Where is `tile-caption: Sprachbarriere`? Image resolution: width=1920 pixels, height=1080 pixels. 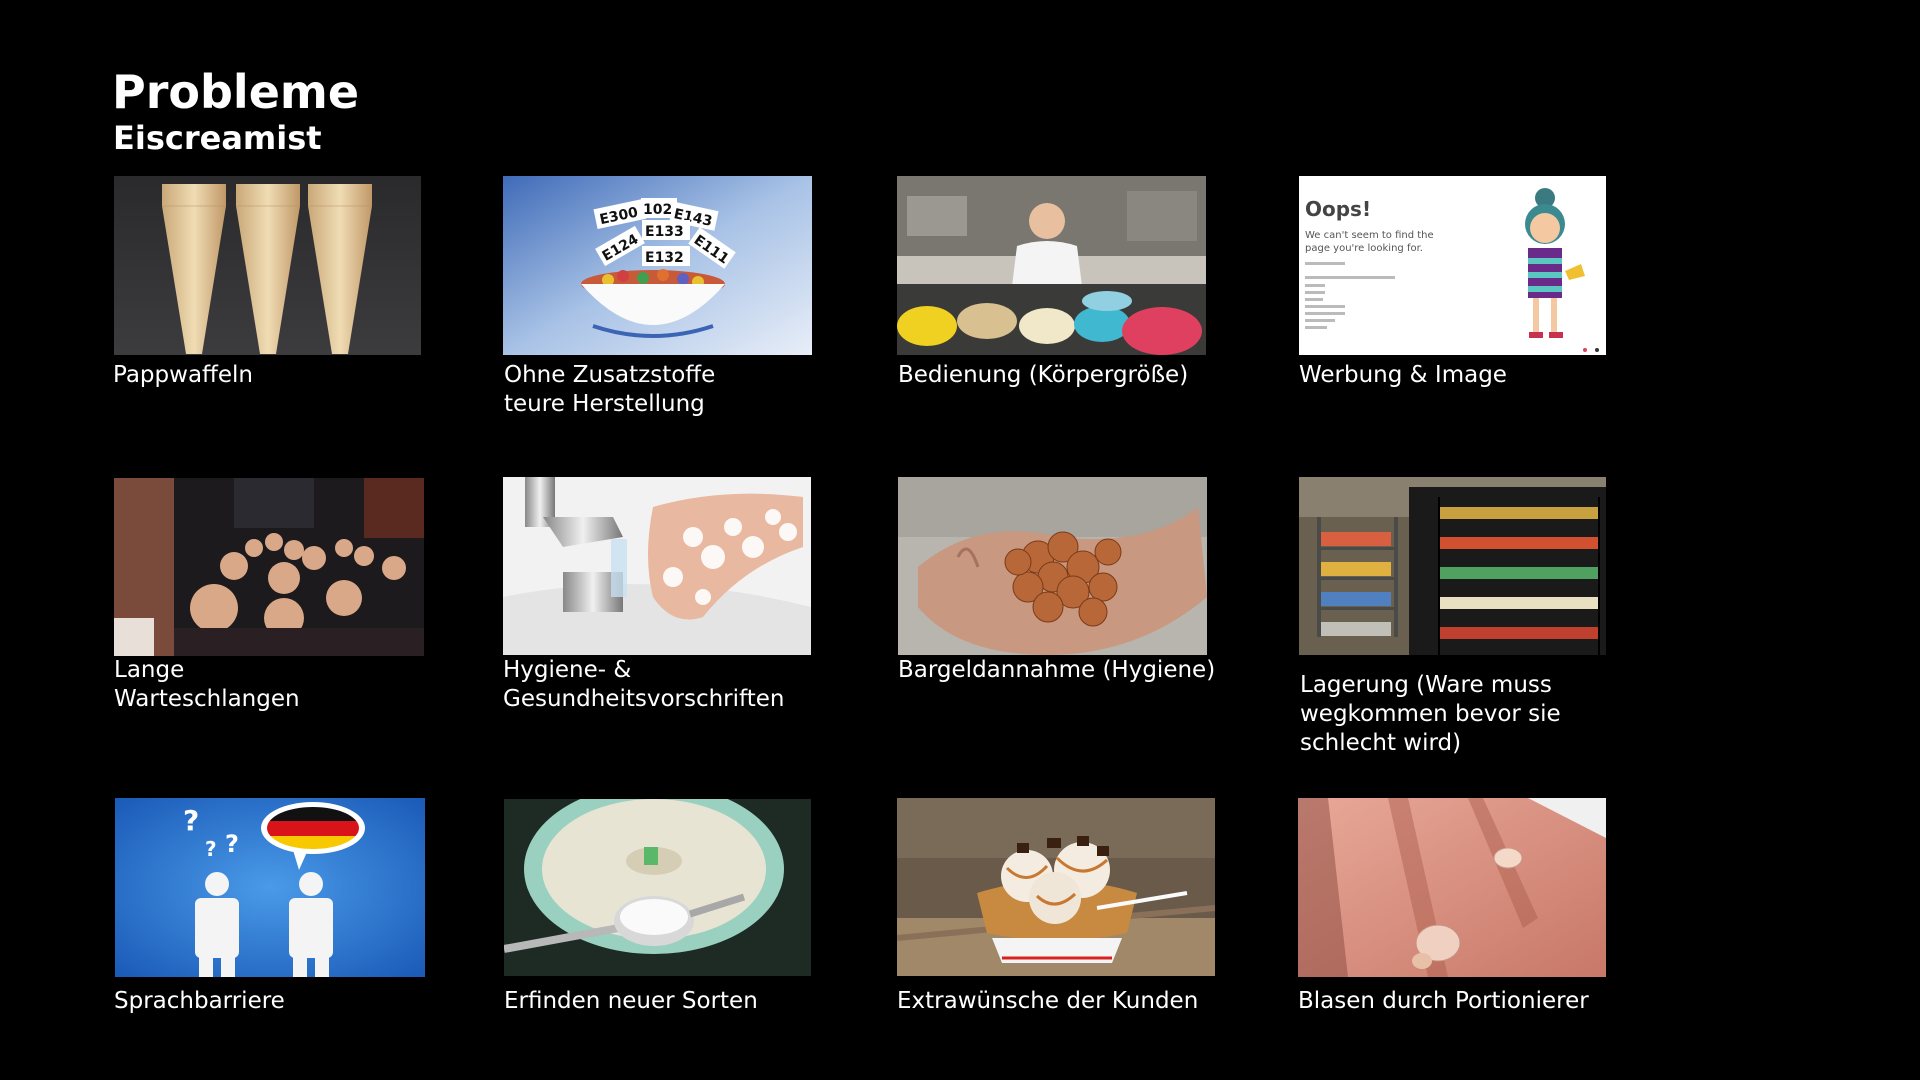 tile-caption: Sprachbarriere is located at coordinates (199, 1001).